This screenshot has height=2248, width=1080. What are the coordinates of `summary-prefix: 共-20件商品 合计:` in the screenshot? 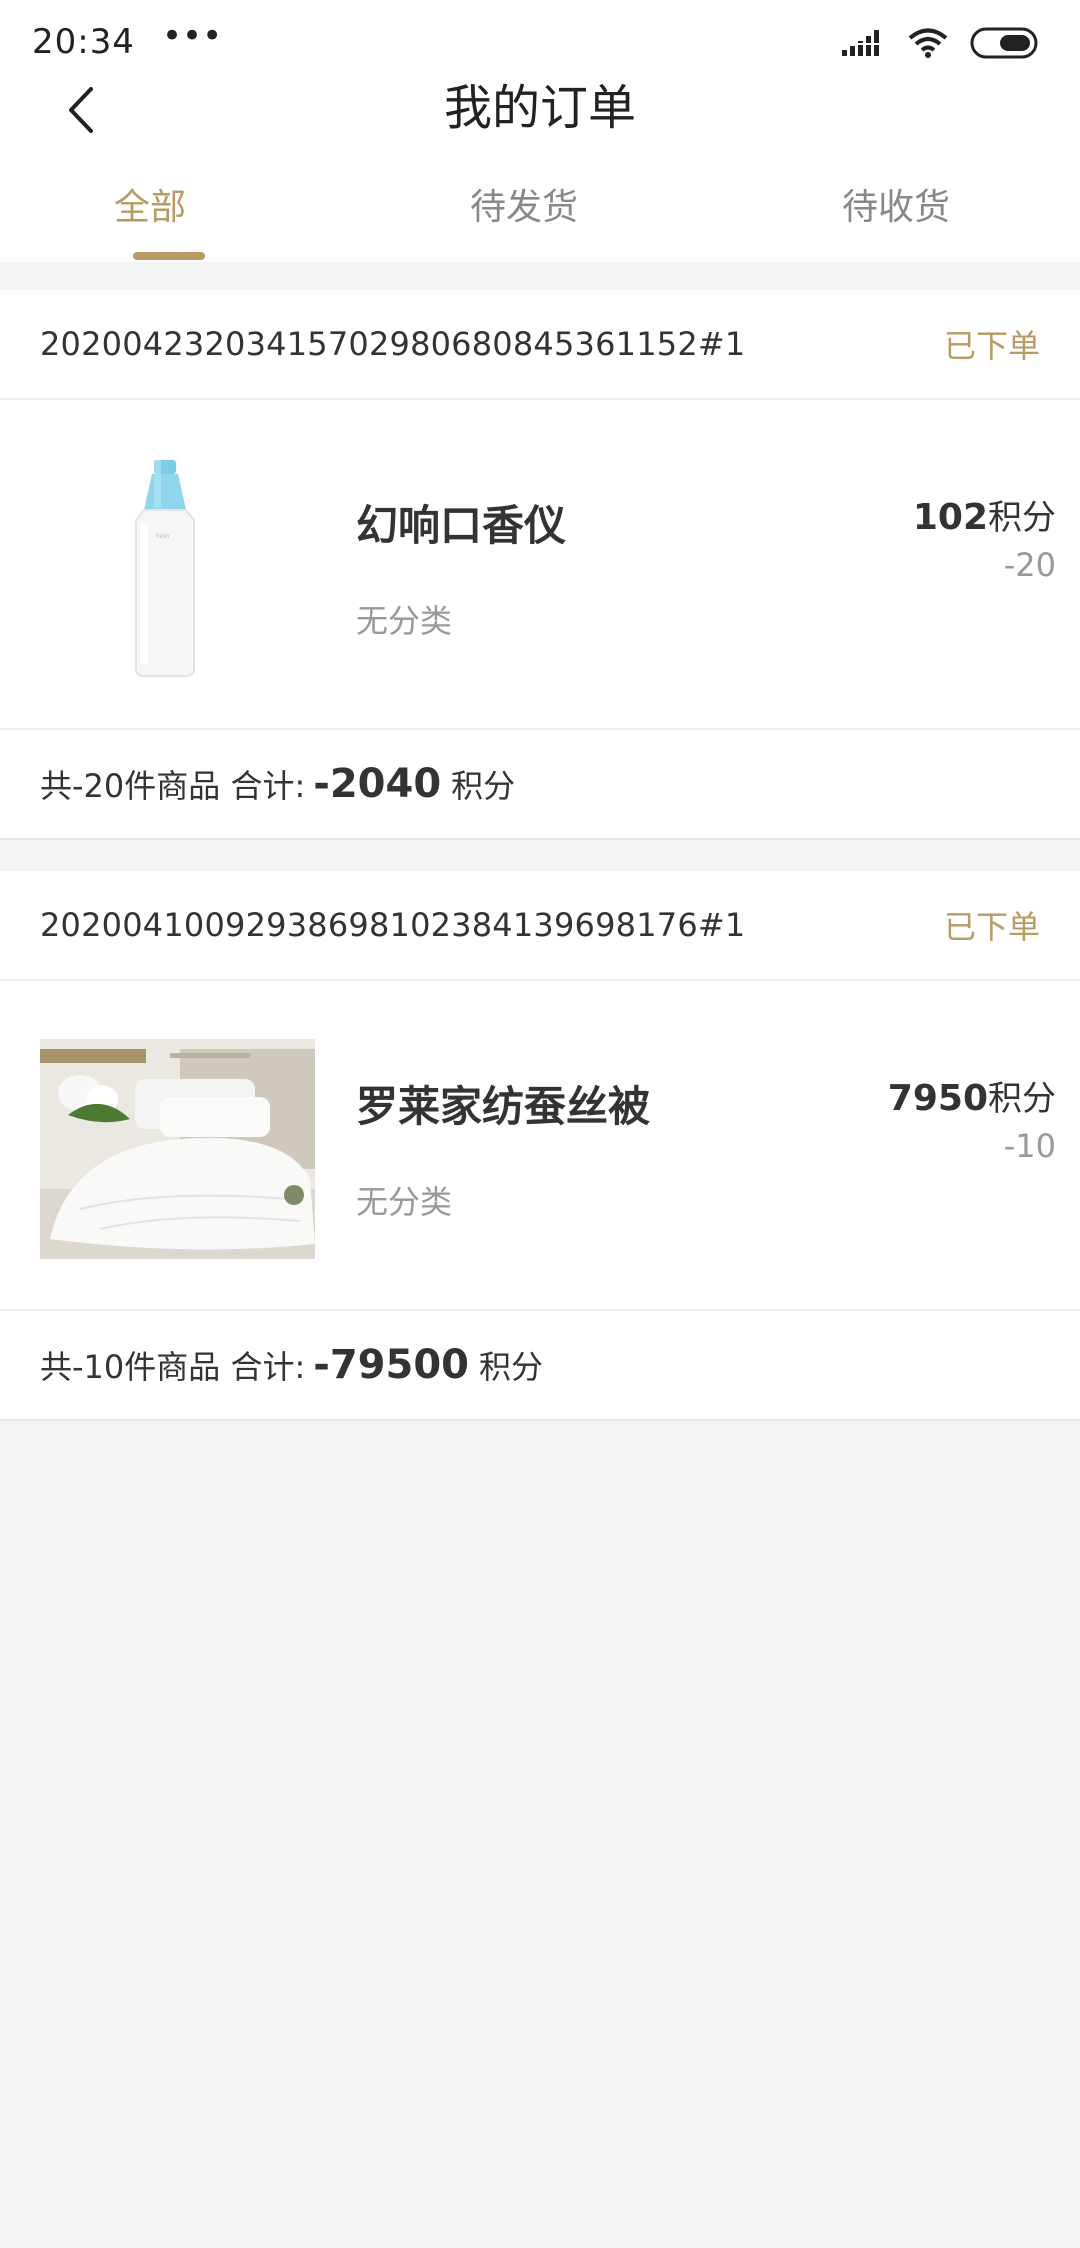 It's located at (173, 786).